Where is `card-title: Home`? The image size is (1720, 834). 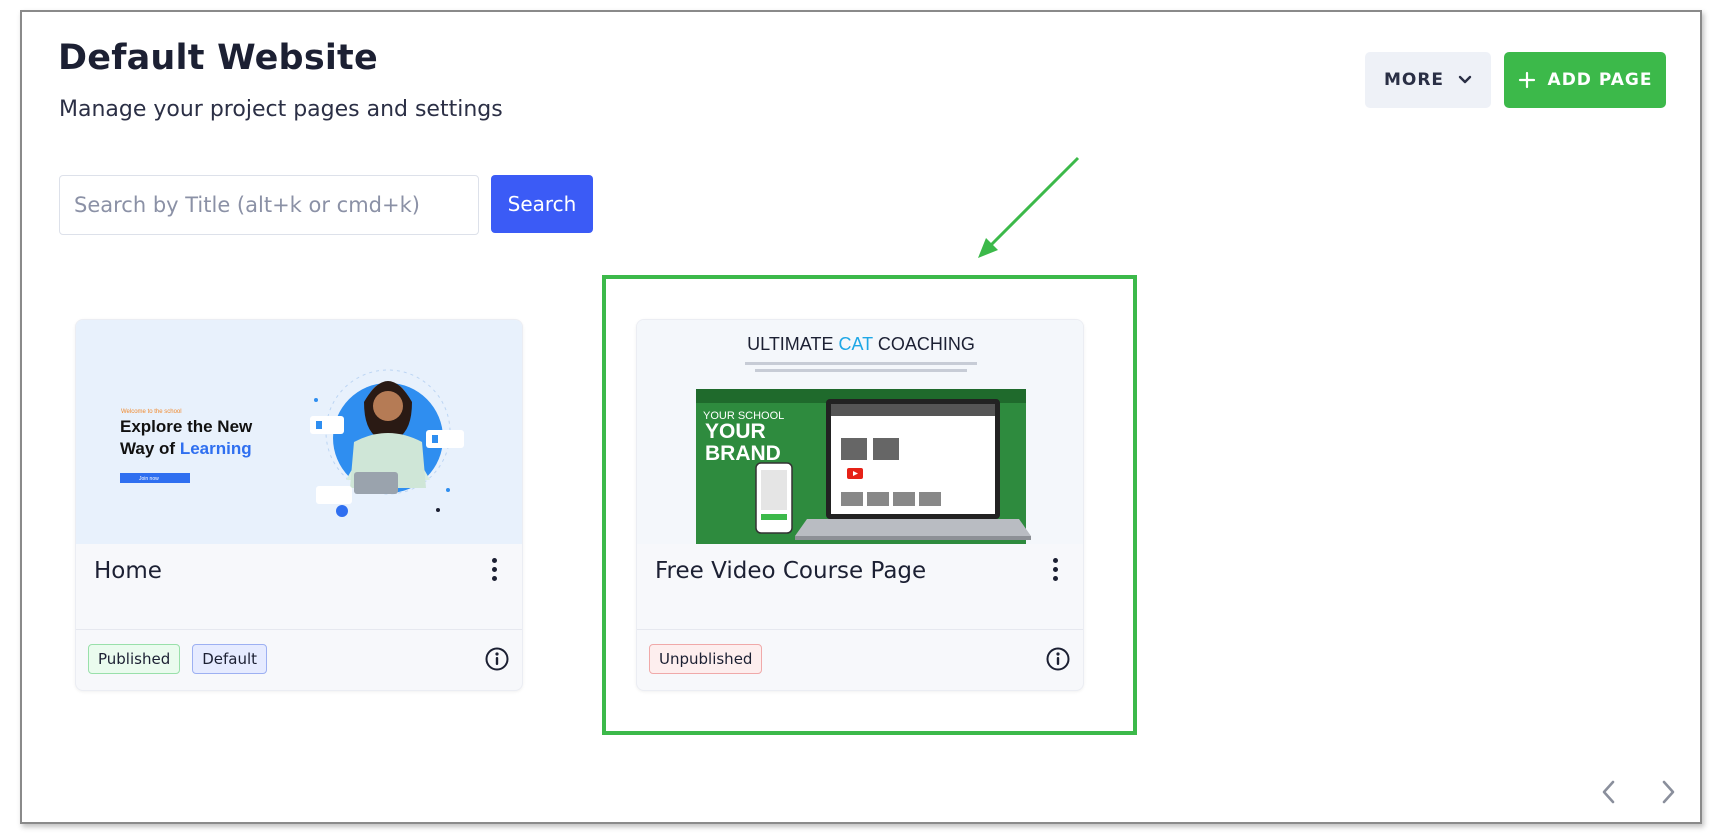
card-title: Home is located at coordinates (128, 571).